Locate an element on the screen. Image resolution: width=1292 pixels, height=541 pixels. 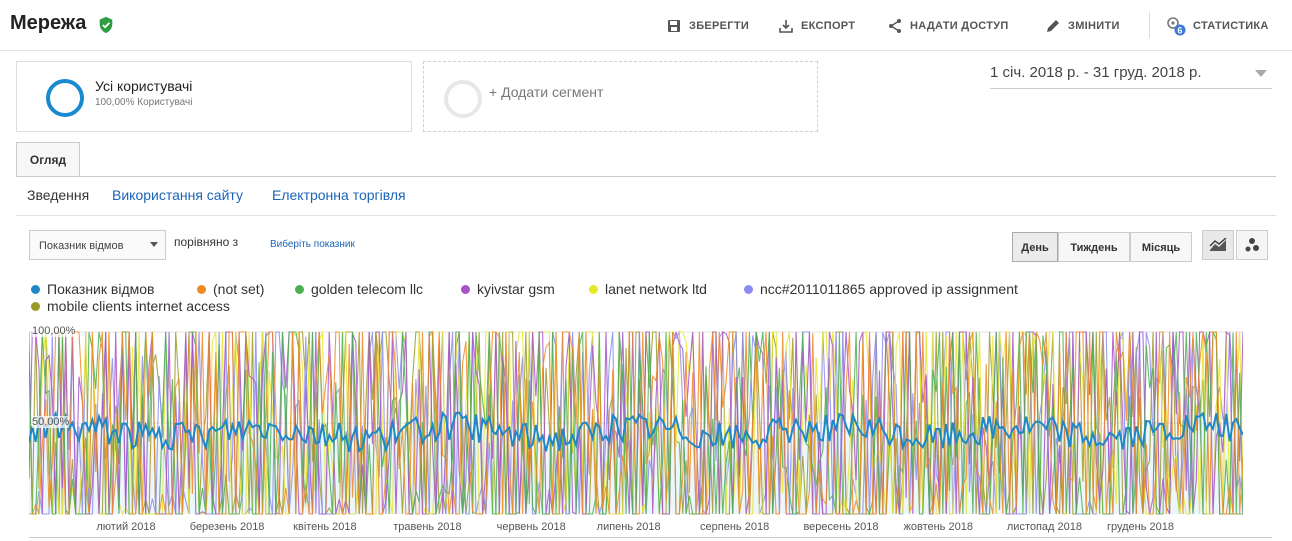
metric-chevron-down-icon is located at coordinates (154, 244).